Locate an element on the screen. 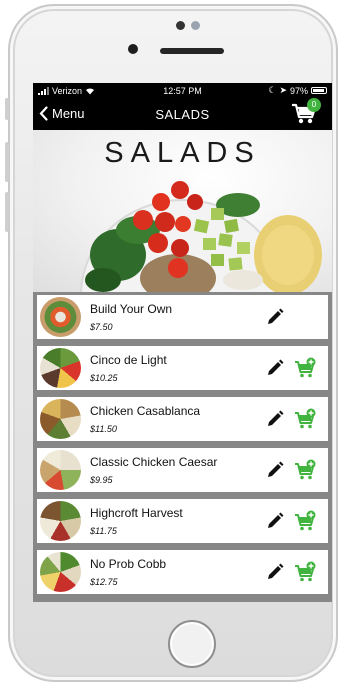  salad-bowl-image is located at coordinates (201, 236).